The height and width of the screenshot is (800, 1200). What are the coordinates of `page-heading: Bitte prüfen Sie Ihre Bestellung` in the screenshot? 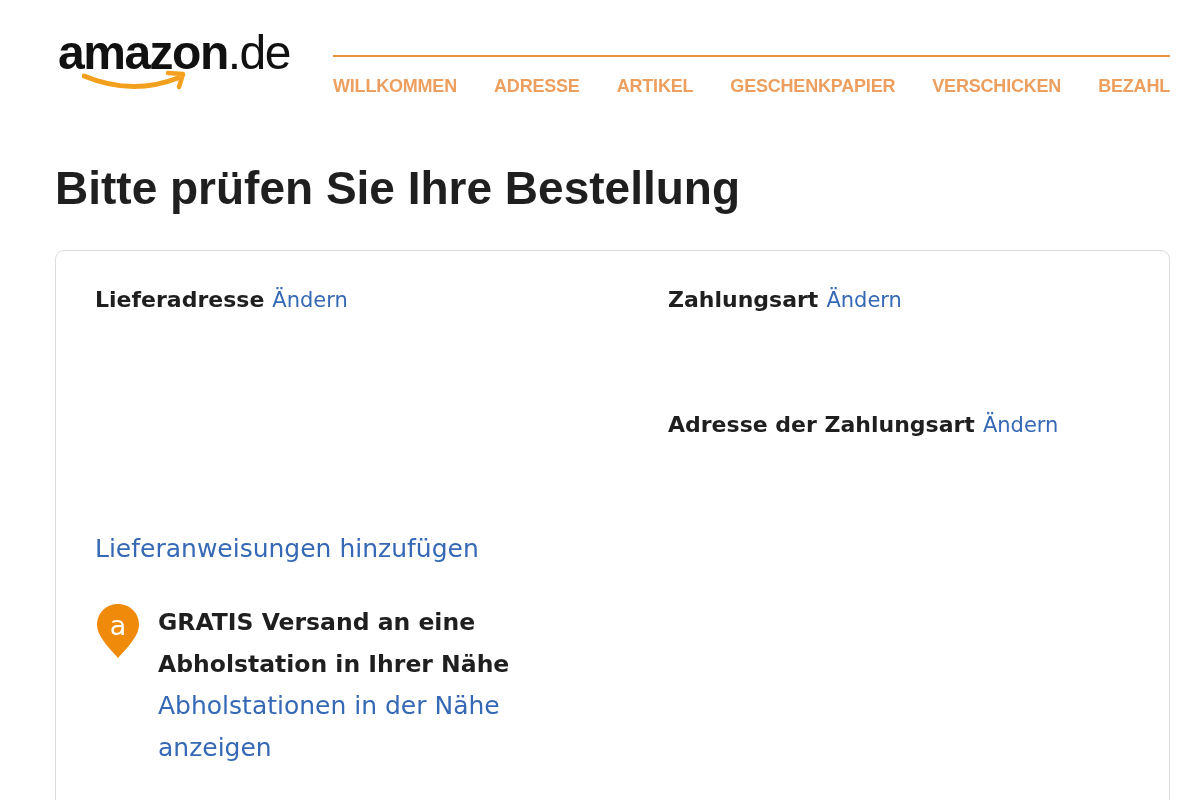 It's located at (398, 188).